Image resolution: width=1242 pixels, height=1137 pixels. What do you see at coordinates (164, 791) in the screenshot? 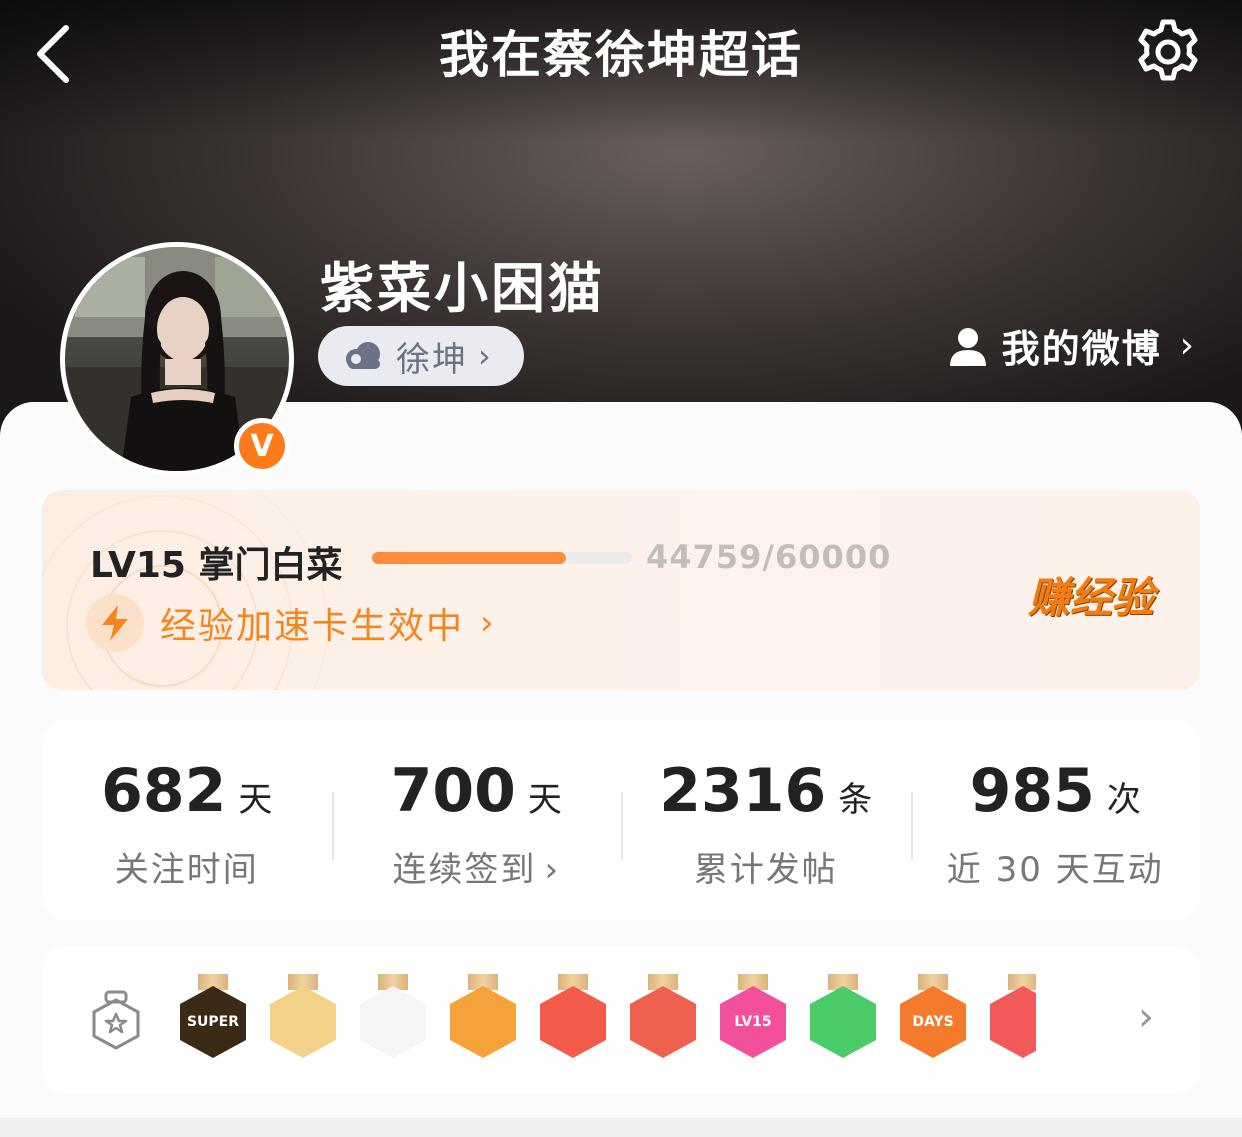
I see `stat-value: 682` at bounding box center [164, 791].